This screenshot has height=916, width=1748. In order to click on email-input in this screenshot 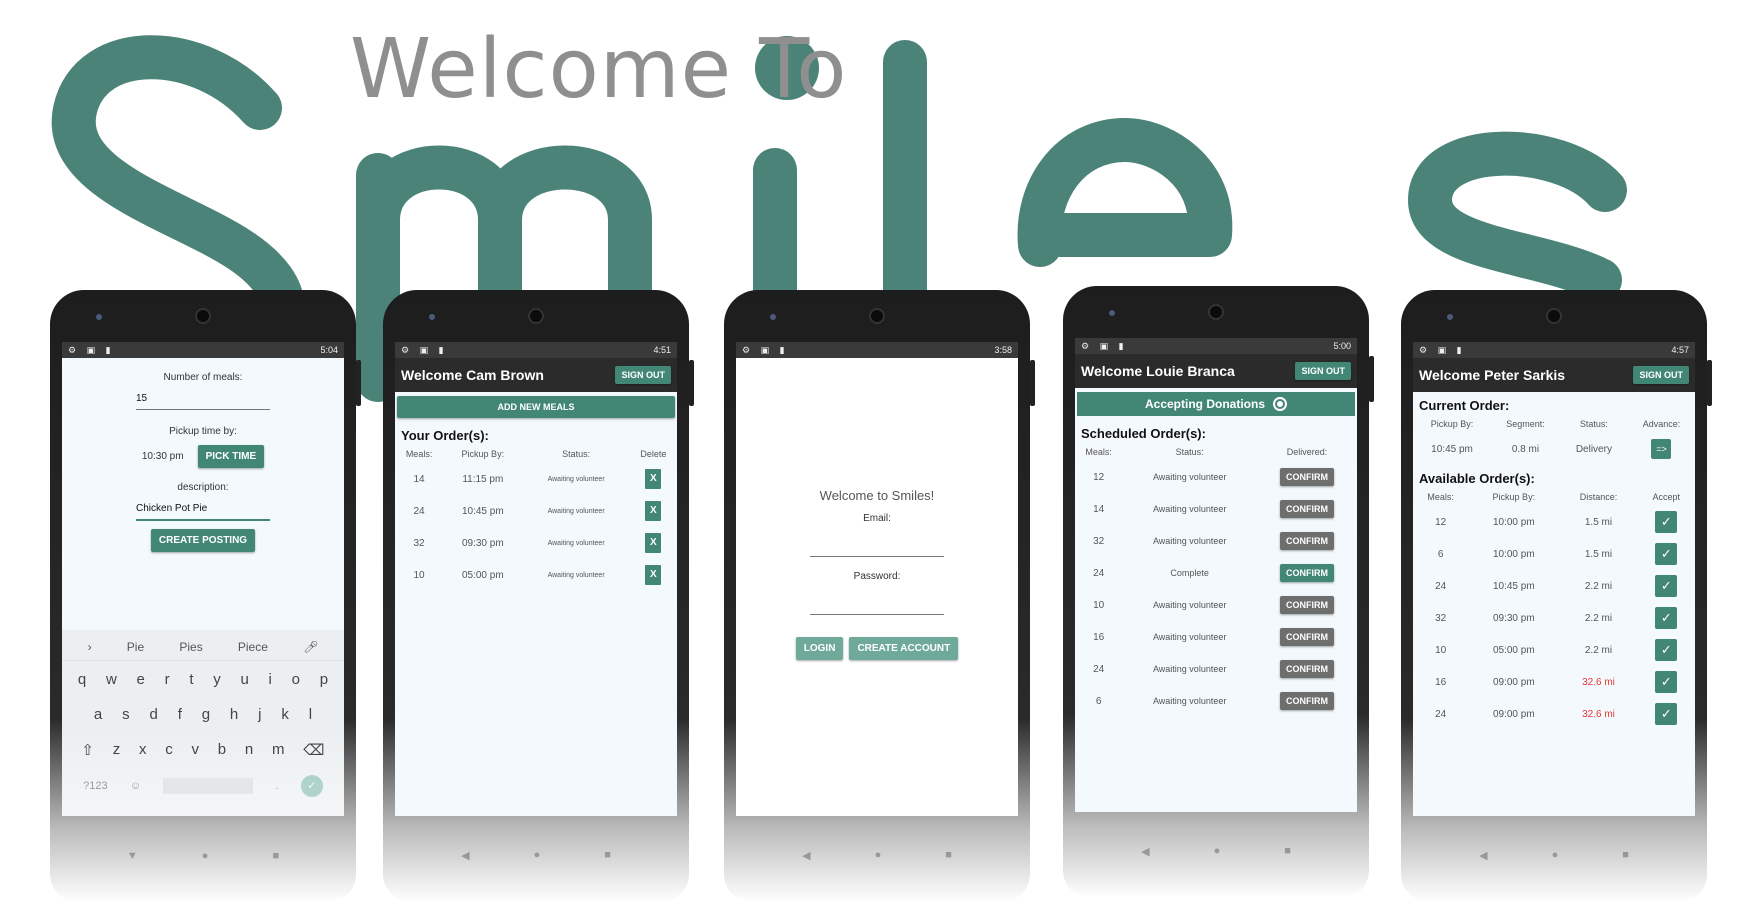, I will do `click(877, 547)`.